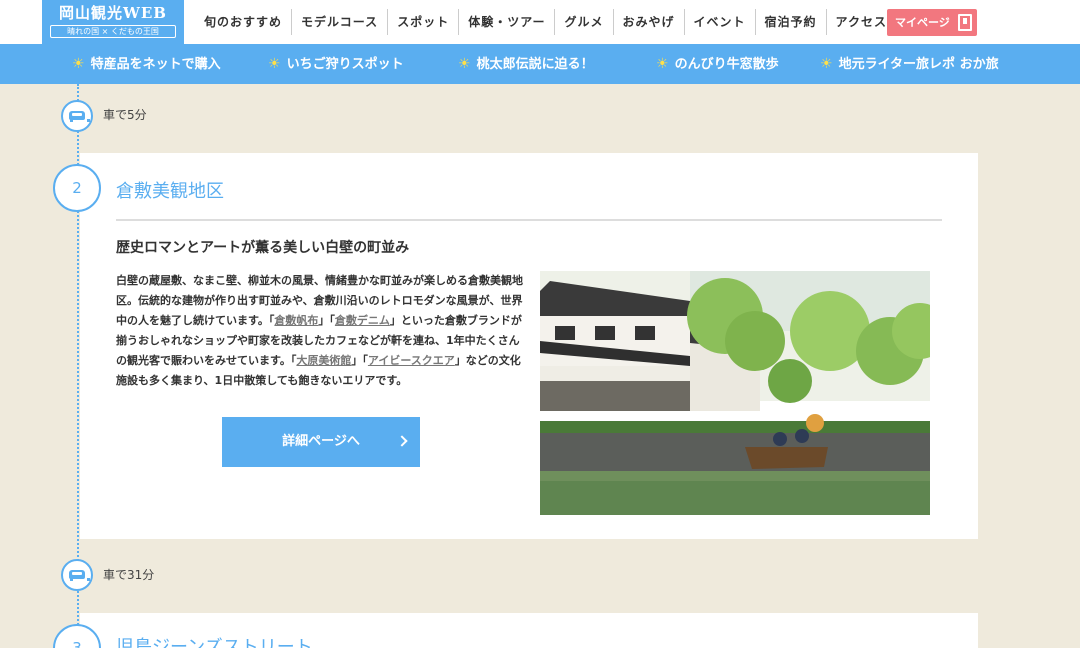 This screenshot has width=1080, height=648. Describe the element at coordinates (720, 22) in the screenshot. I see `nav-item-event: イベント` at that location.